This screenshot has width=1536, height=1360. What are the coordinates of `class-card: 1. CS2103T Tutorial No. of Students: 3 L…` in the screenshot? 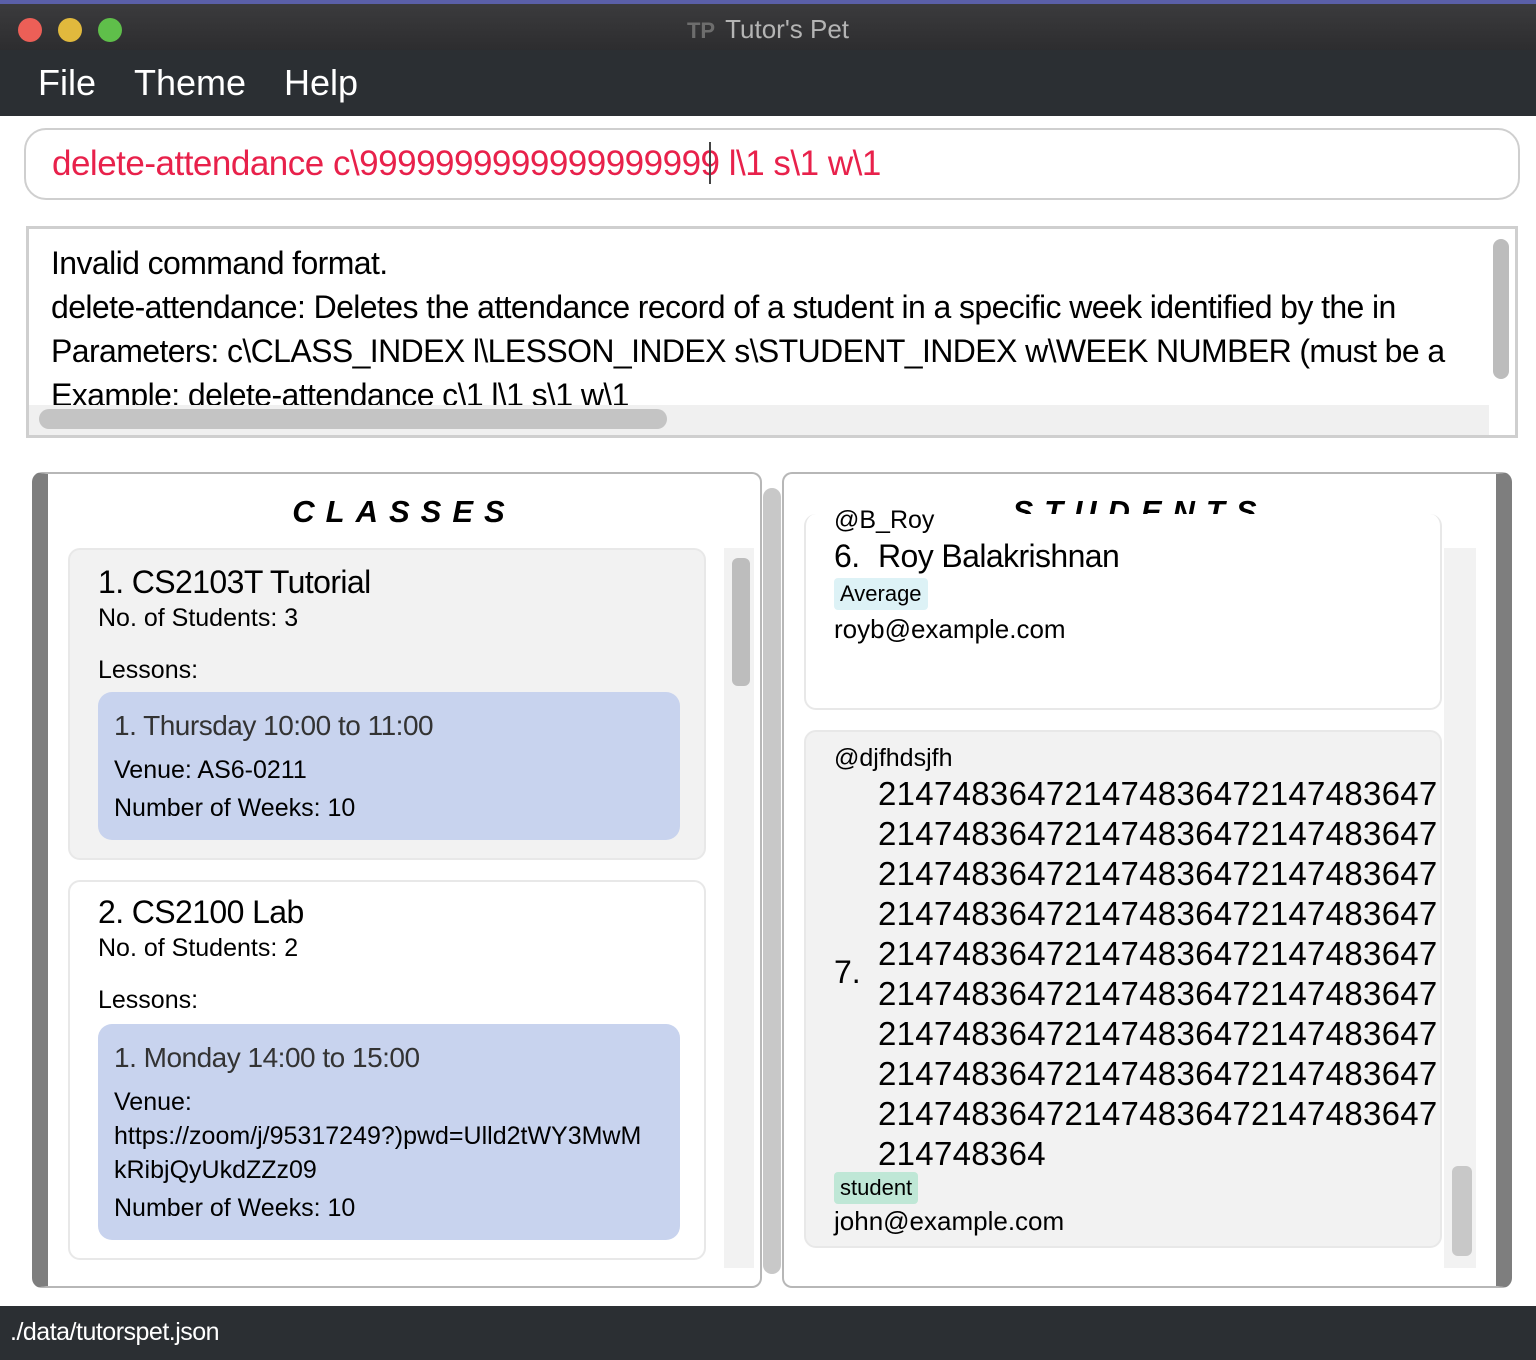 It's located at (387, 704).